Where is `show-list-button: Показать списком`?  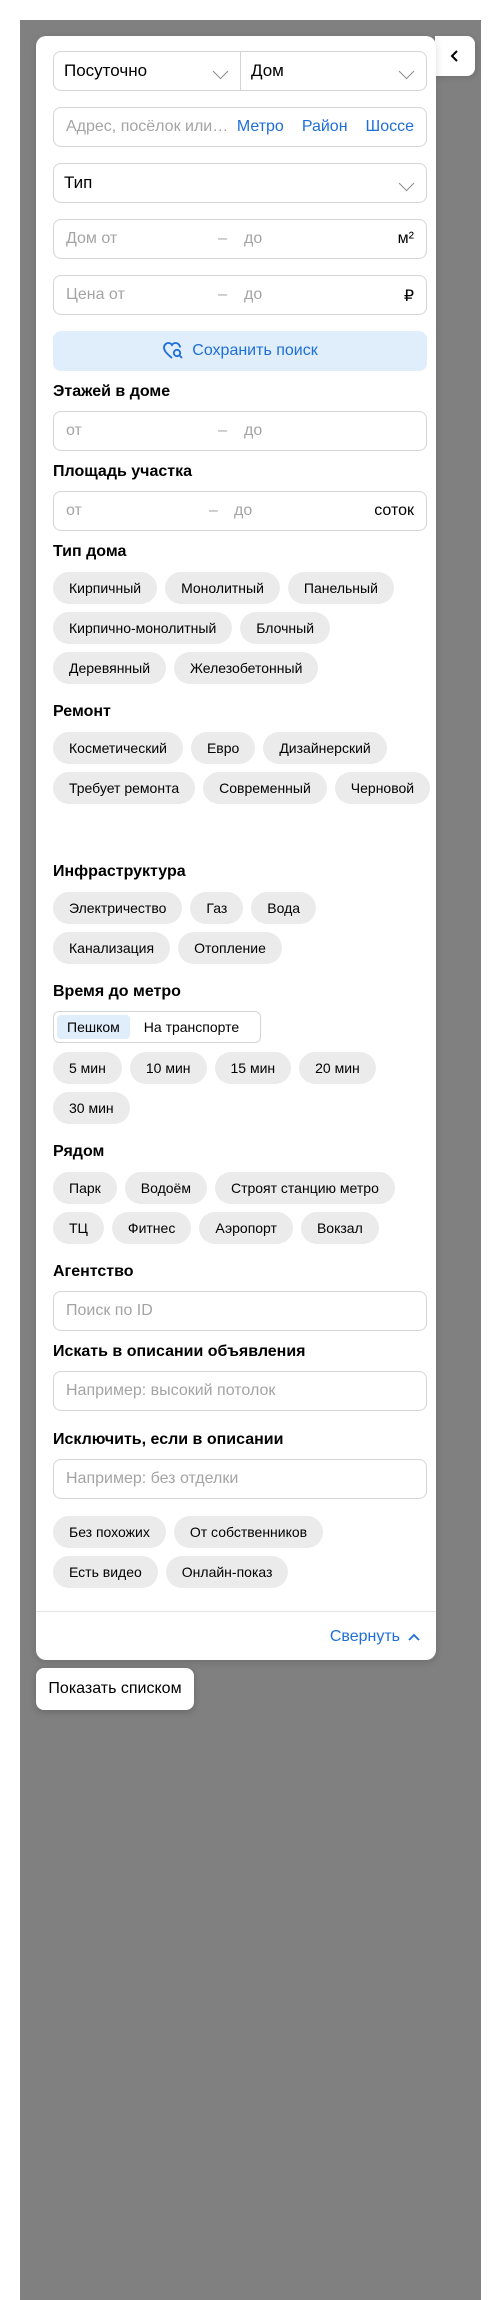
show-list-button: Показать списком is located at coordinates (115, 1689).